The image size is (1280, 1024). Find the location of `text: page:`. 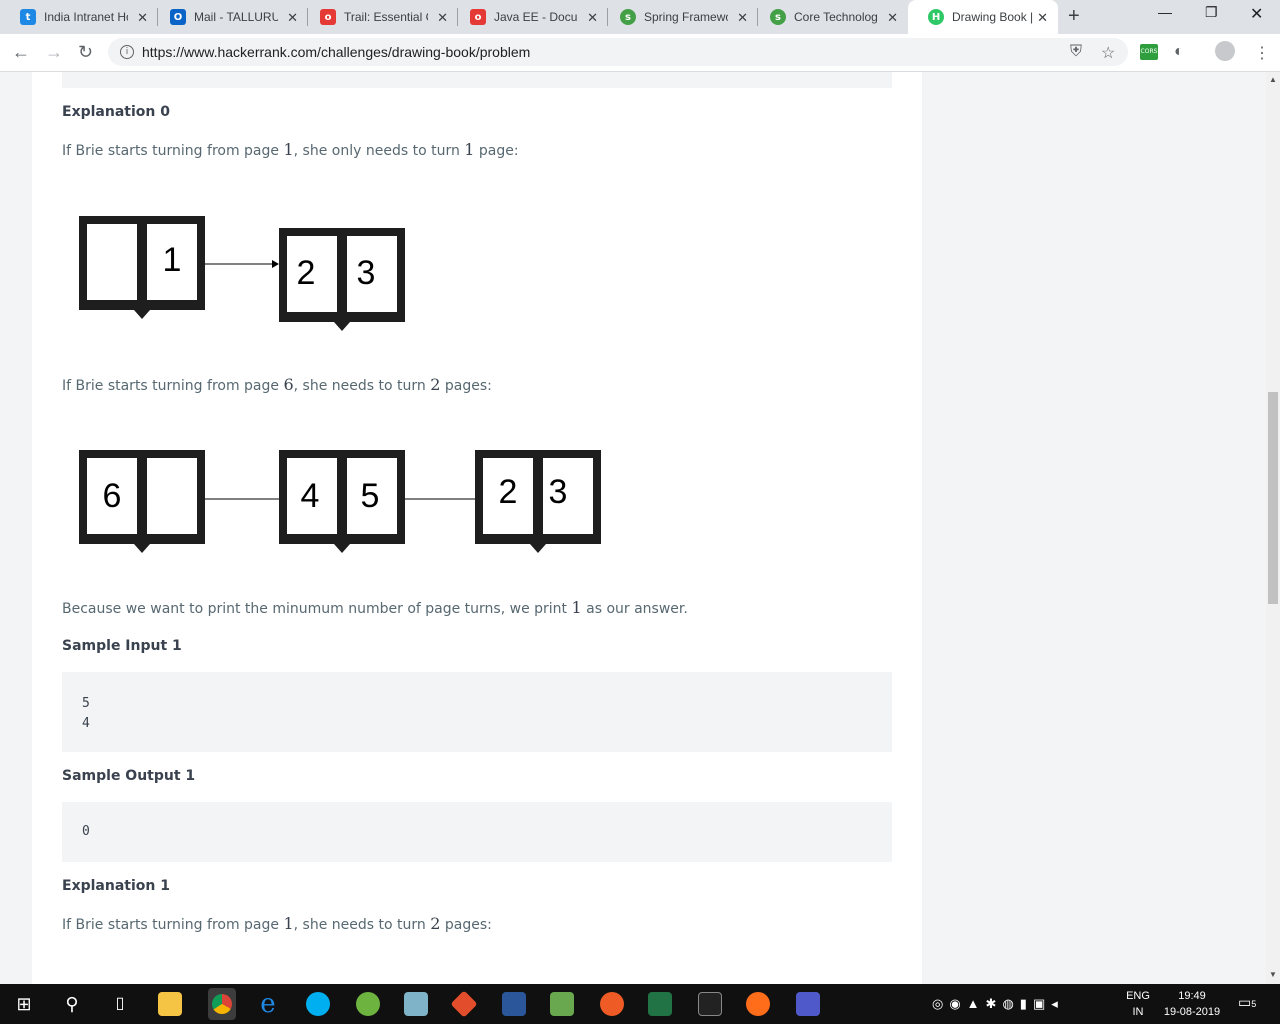

text: page: is located at coordinates (496, 151).